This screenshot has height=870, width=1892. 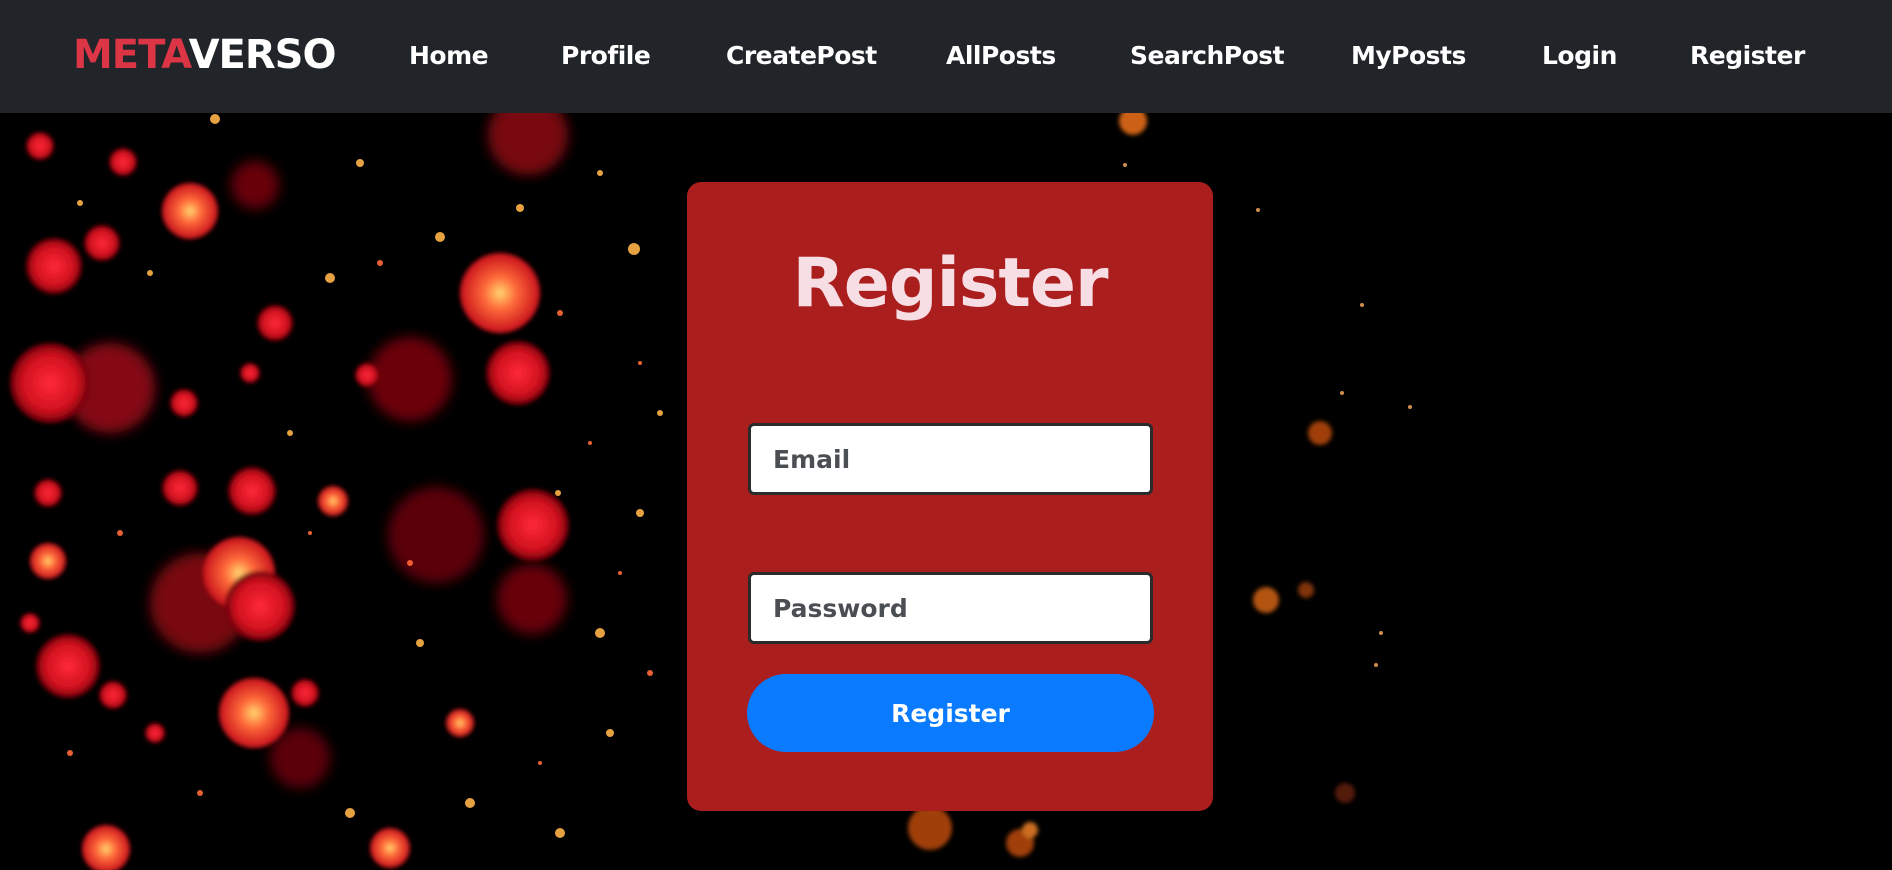 I want to click on nav-link-register: Register, so click(x=1747, y=56).